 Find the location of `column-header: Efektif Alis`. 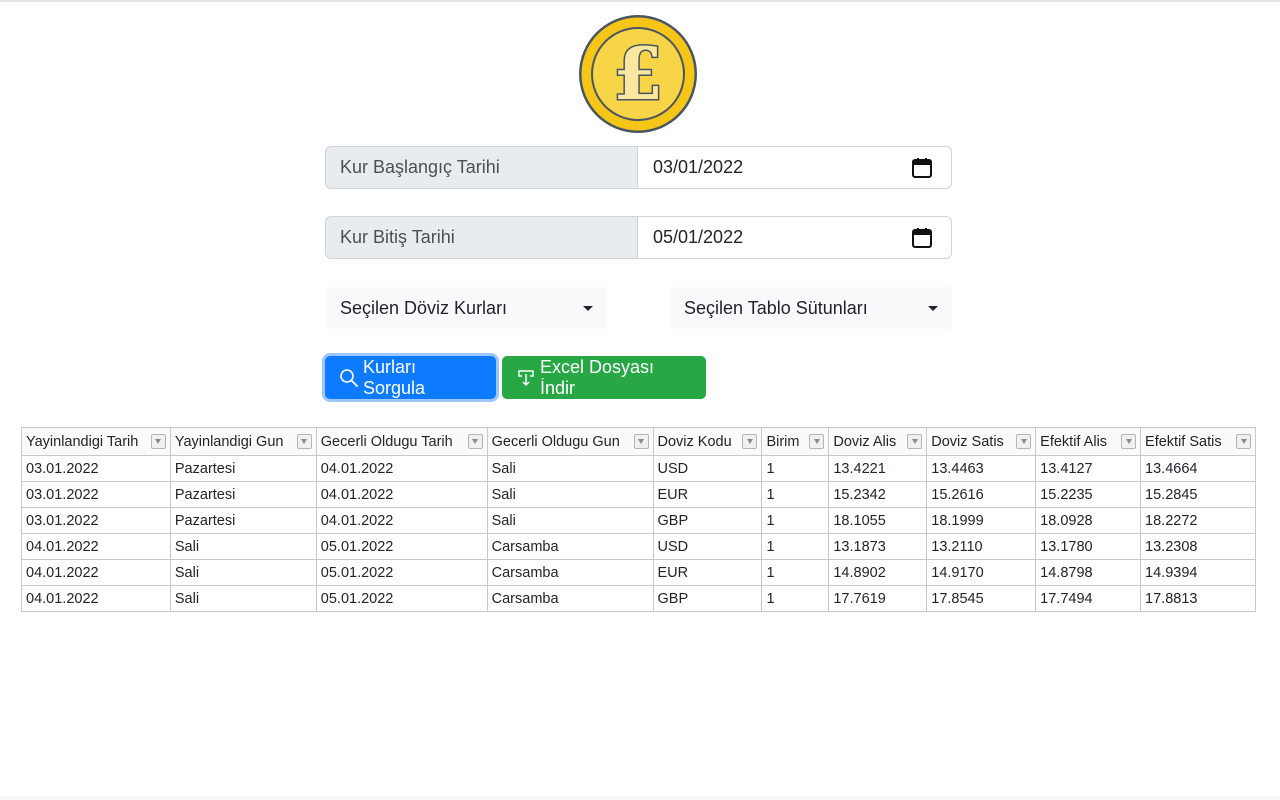

column-header: Efektif Alis is located at coordinates (1088, 442).